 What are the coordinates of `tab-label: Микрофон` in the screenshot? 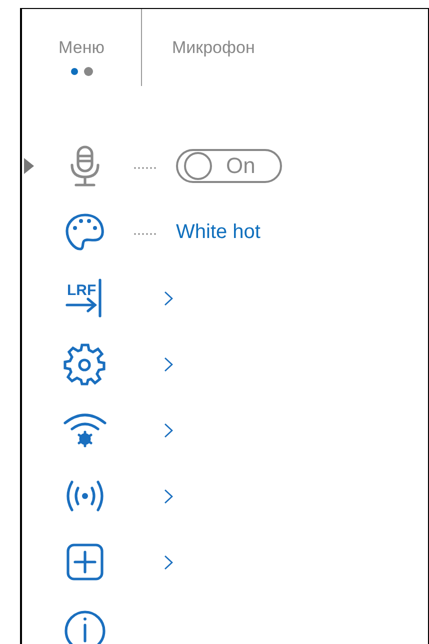 It's located at (213, 47).